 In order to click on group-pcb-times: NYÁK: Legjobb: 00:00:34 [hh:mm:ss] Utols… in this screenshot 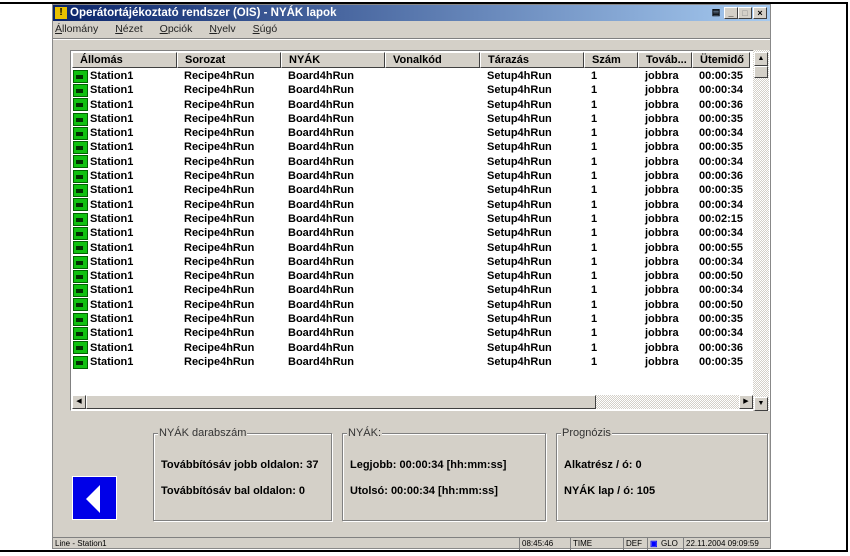, I will do `click(444, 474)`.